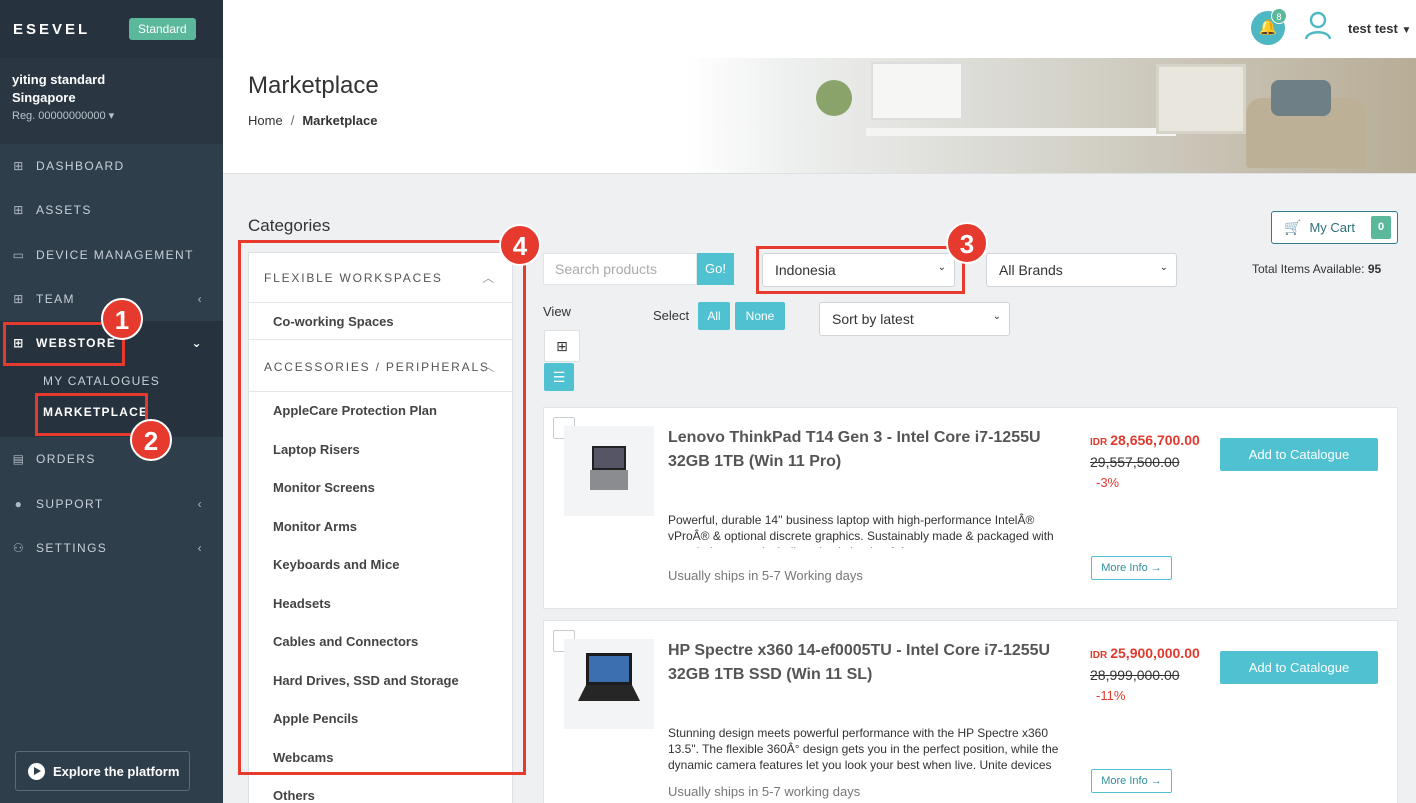  What do you see at coordinates (1145, 653) in the screenshot?
I see `product-price: IDR 25,900,000.00` at bounding box center [1145, 653].